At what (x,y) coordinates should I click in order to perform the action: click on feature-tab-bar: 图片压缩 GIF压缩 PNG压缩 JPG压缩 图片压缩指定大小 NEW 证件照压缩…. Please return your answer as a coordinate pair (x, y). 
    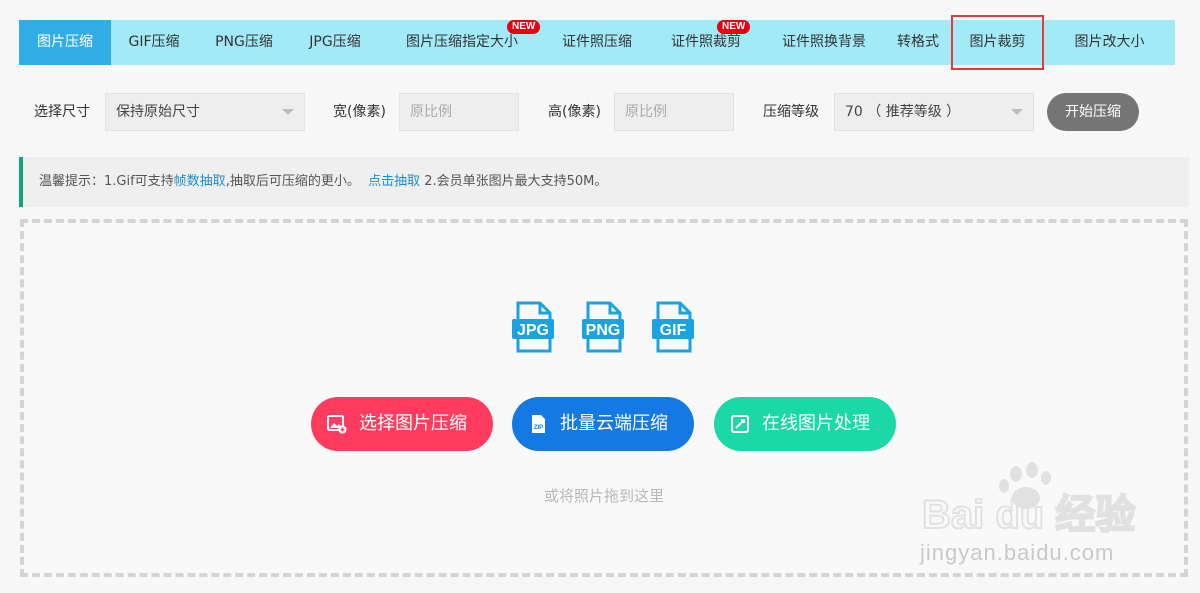
    Looking at the image, I should click on (597, 42).